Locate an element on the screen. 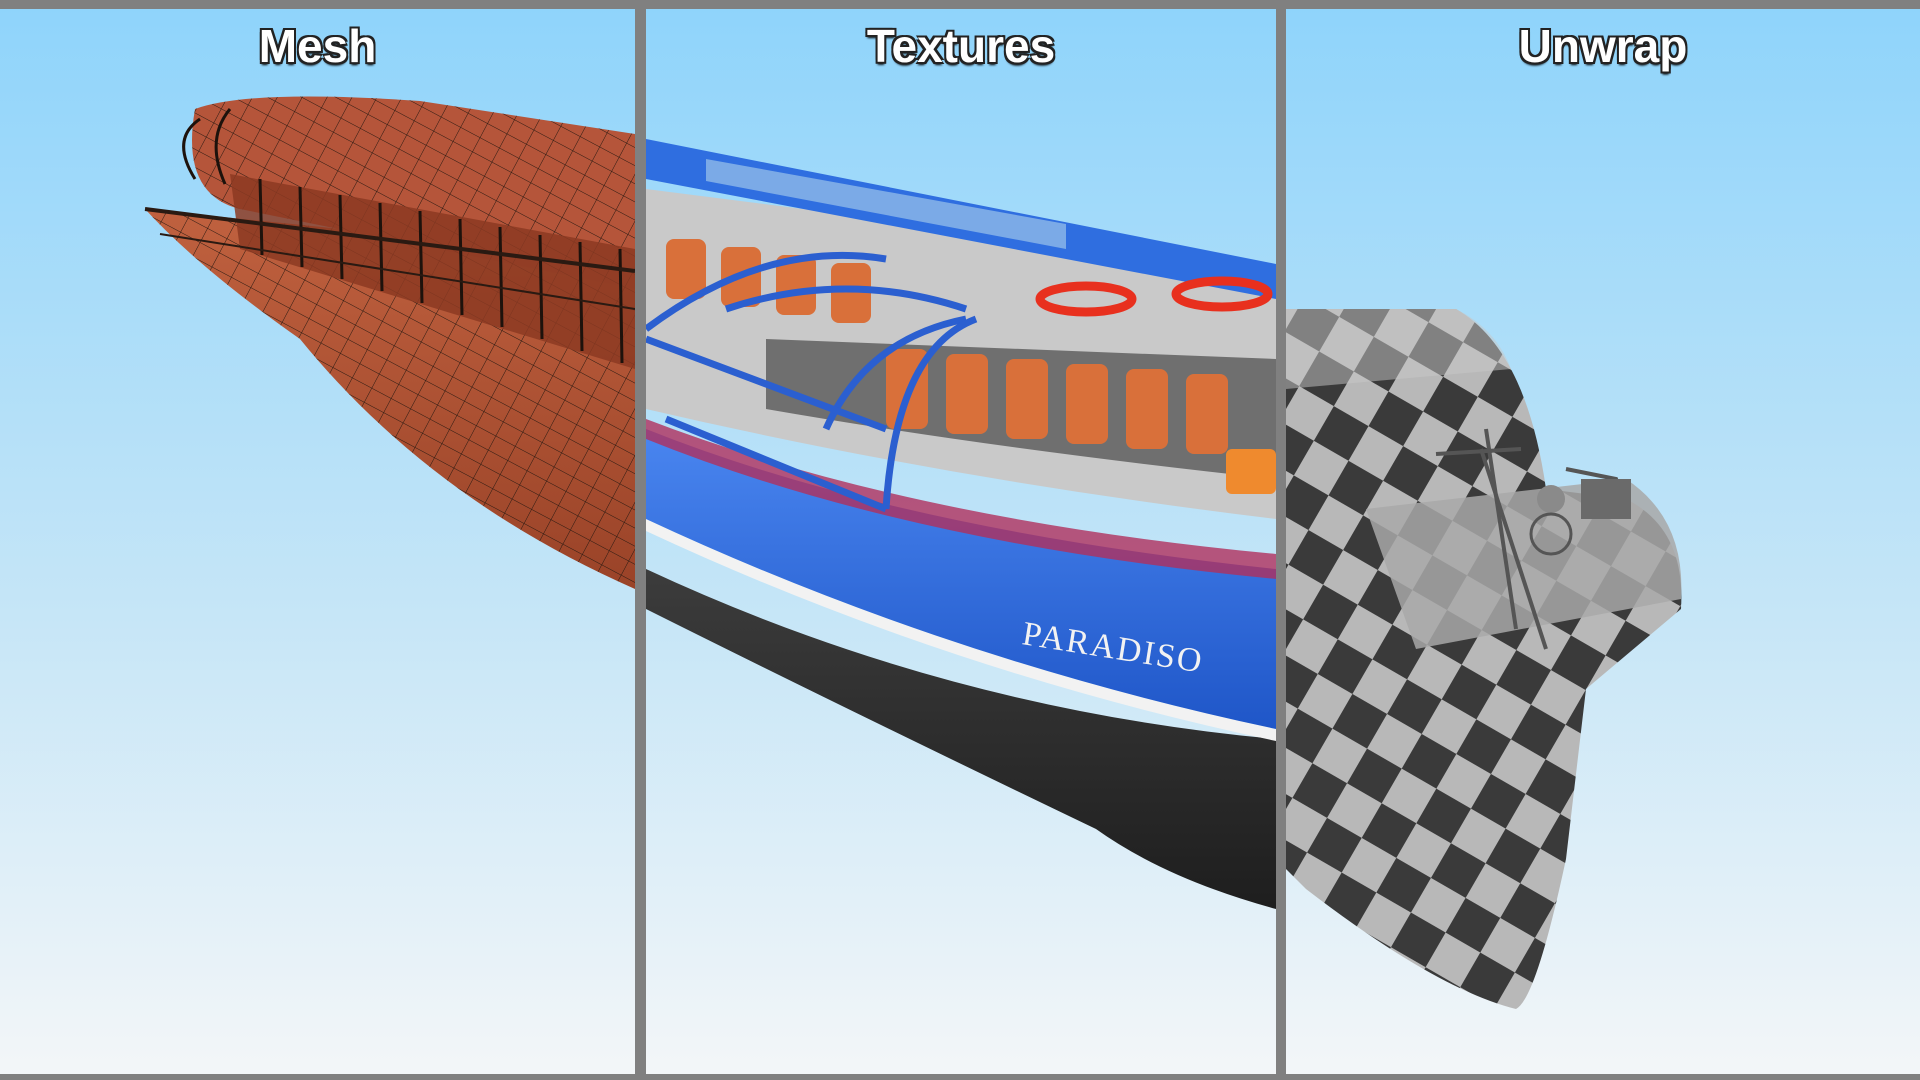  panel-title: Mesh is located at coordinates (317, 46).